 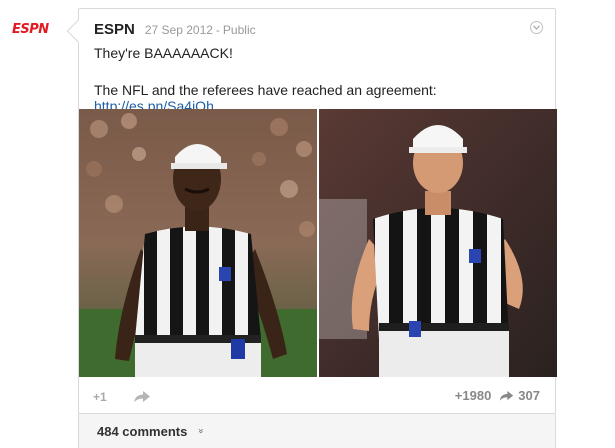 What do you see at coordinates (163, 53) in the screenshot?
I see `post-text-line1: They're BAAAAAACK!` at bounding box center [163, 53].